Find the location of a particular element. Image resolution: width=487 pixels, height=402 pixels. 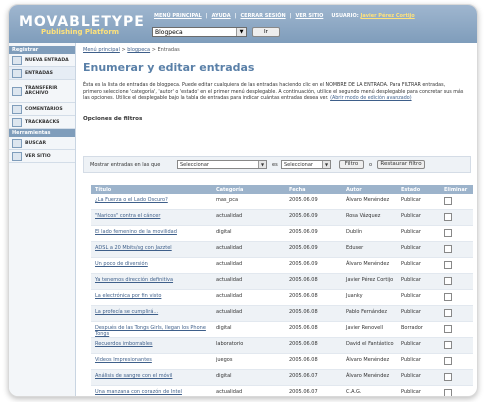

user-label: USUARIO: is located at coordinates (345, 16).